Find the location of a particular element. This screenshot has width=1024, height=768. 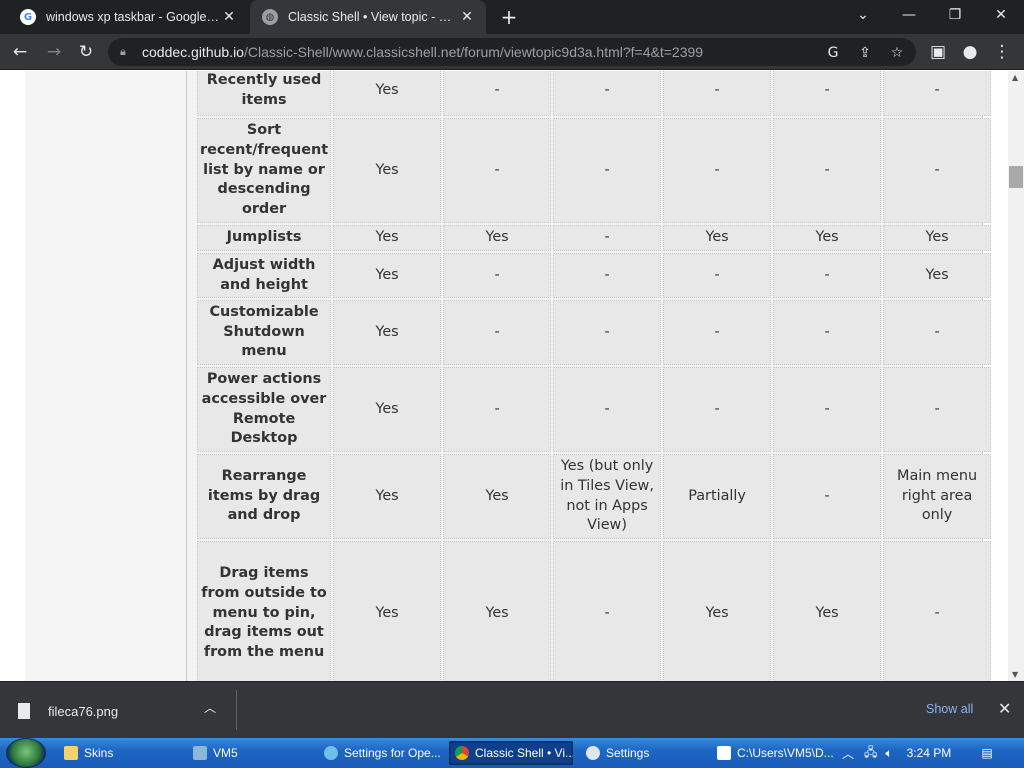

taskbar-item-settings: Settings is located at coordinates (642, 753).